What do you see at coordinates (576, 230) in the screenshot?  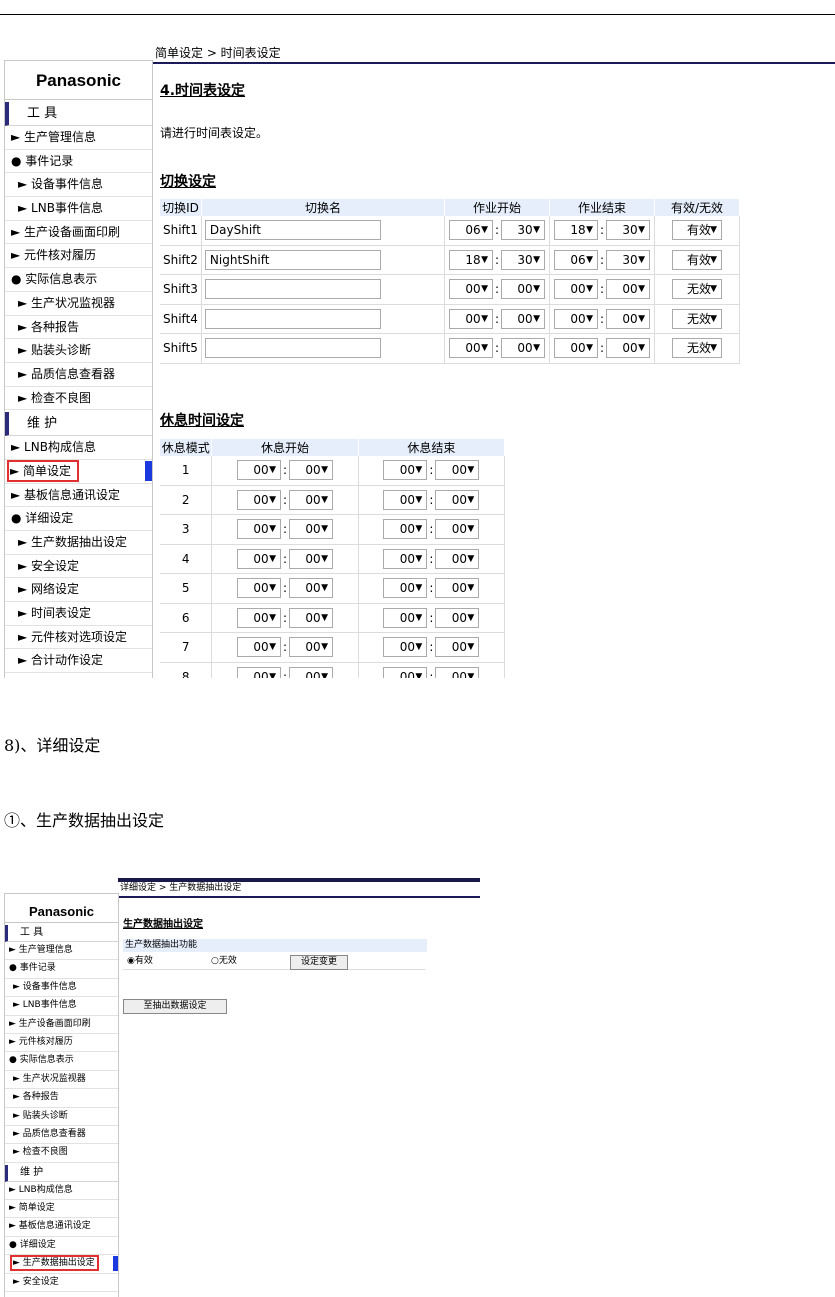 I see `end-hour-select: 18 ▼` at bounding box center [576, 230].